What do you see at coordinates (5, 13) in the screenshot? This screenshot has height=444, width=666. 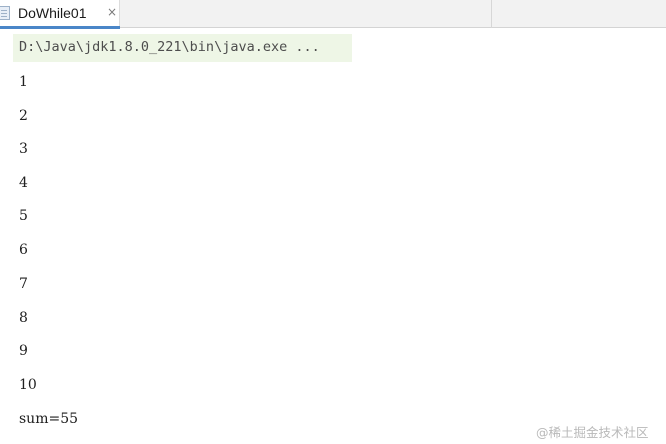 I see `file-icon` at bounding box center [5, 13].